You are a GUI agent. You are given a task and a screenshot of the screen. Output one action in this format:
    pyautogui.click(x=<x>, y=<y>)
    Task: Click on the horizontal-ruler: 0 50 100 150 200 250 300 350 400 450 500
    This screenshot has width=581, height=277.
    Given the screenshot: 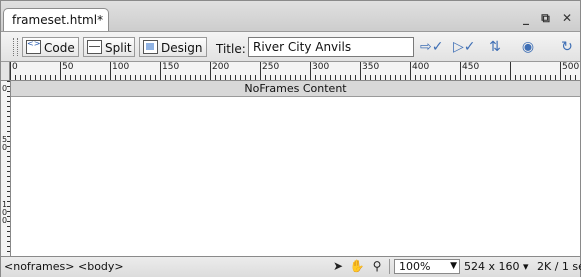 What is the action you would take?
    pyautogui.click(x=290, y=71)
    